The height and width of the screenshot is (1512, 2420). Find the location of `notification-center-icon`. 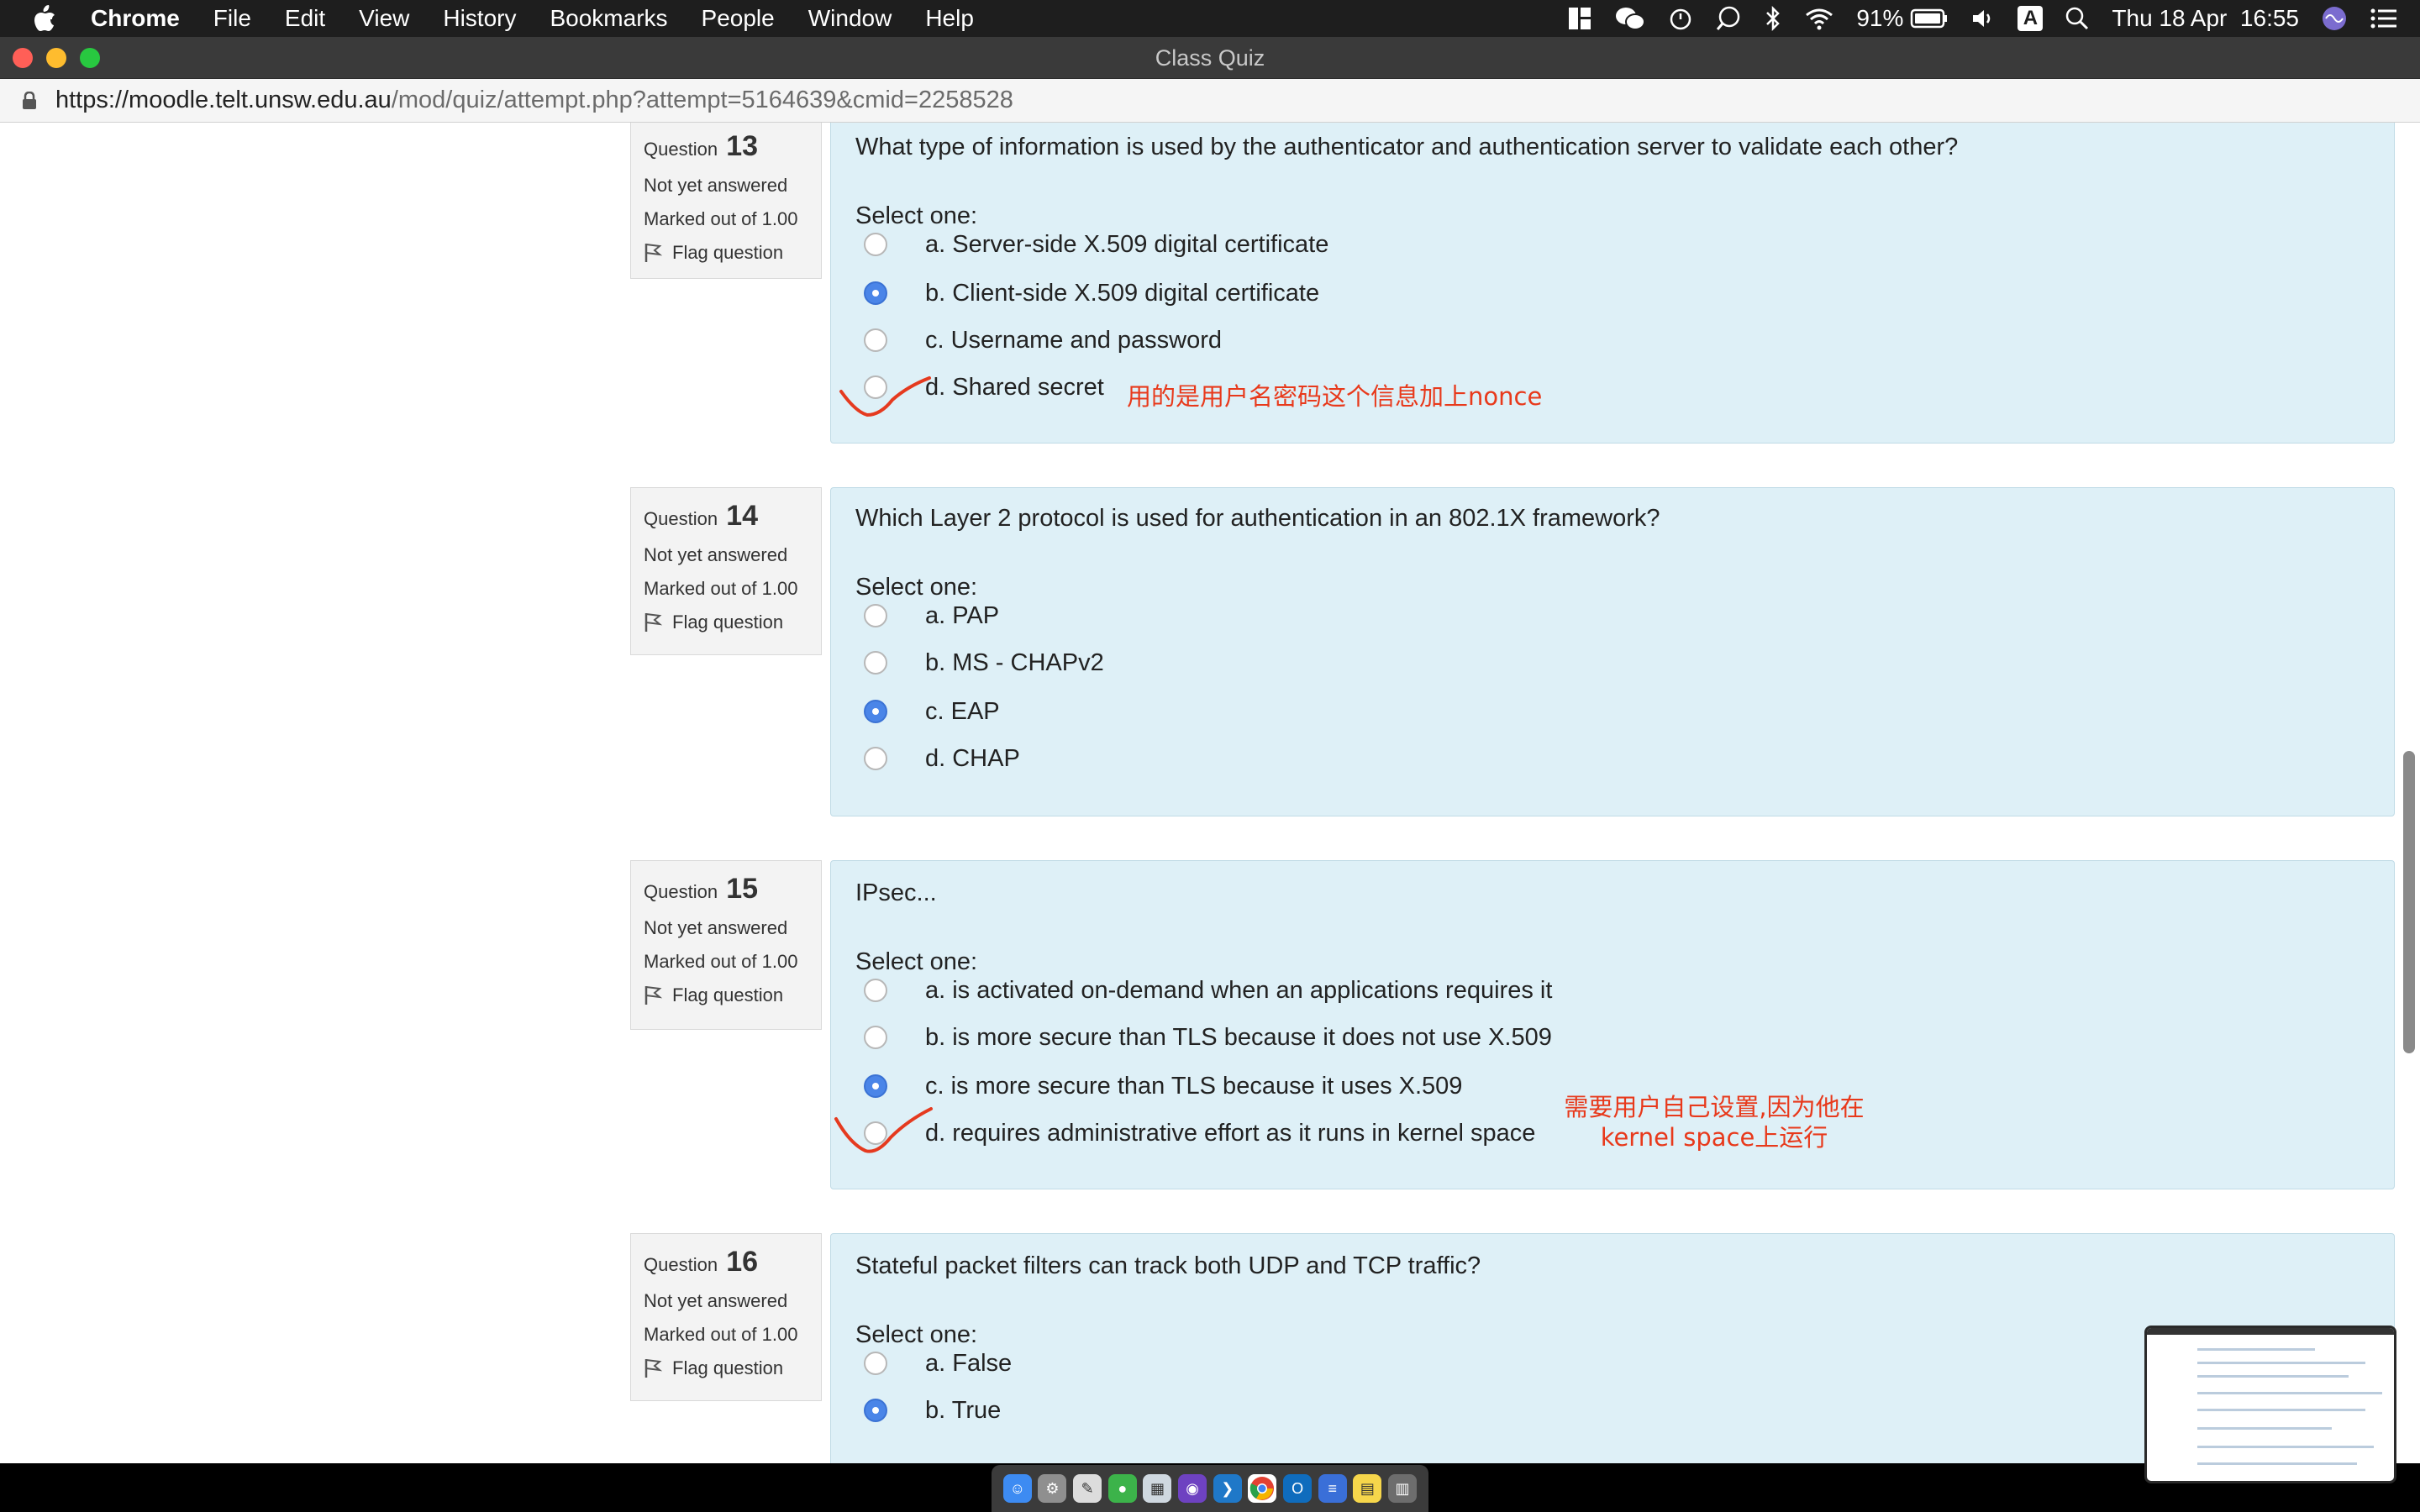

notification-center-icon is located at coordinates (2384, 18).